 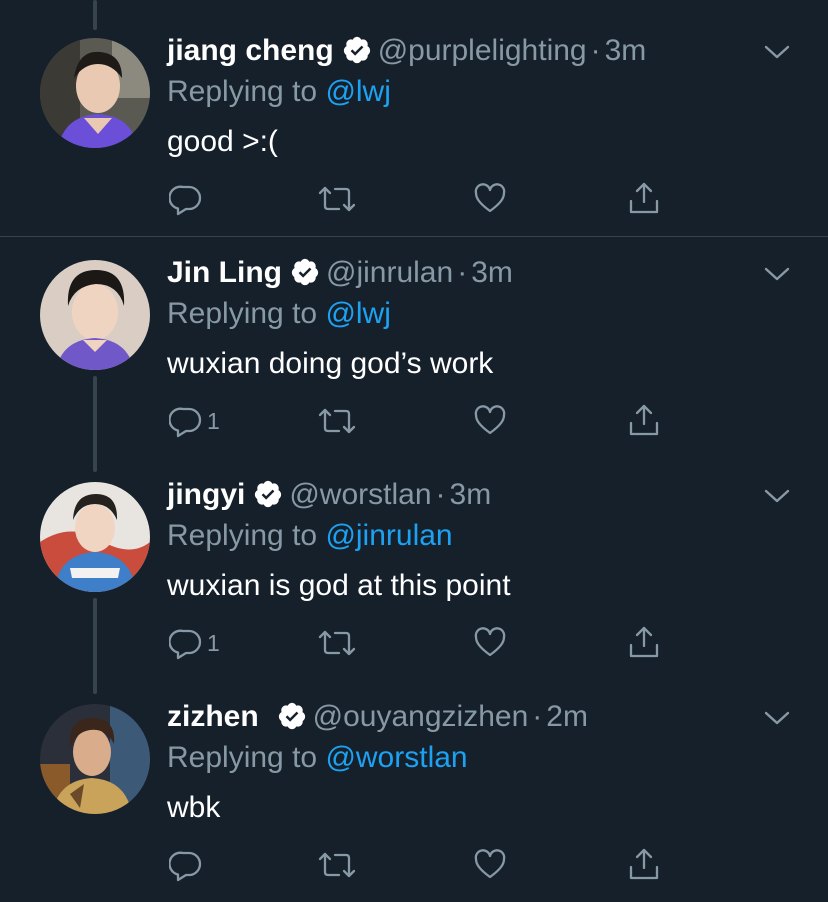 I want to click on tweet-divider, so click(x=414, y=236).